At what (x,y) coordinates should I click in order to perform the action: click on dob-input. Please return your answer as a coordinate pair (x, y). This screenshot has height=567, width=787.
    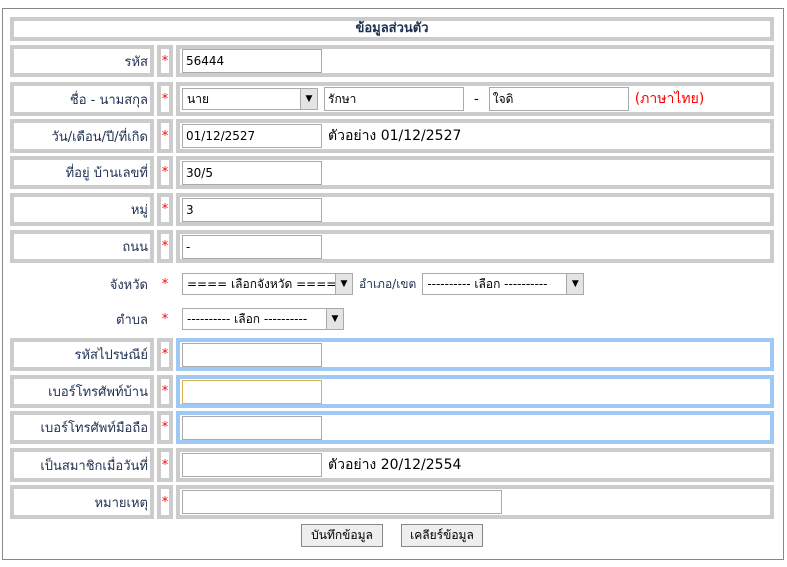
    Looking at the image, I should click on (252, 136).